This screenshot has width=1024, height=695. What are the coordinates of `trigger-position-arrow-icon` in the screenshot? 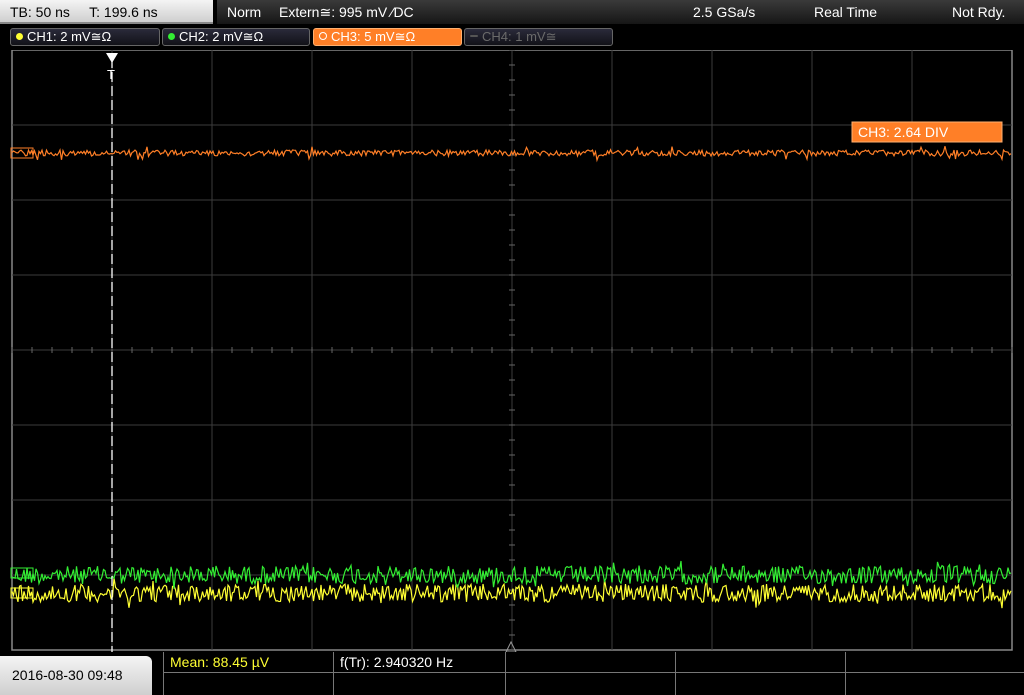 It's located at (112, 58).